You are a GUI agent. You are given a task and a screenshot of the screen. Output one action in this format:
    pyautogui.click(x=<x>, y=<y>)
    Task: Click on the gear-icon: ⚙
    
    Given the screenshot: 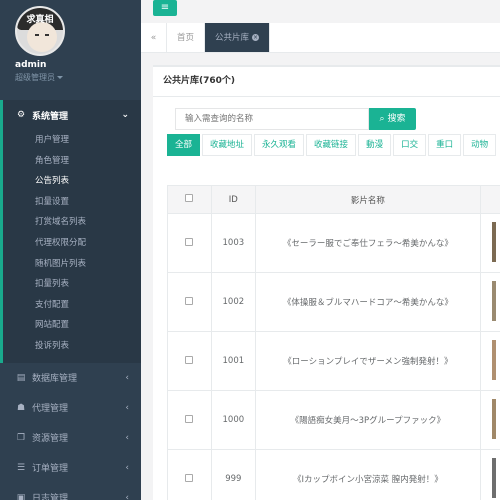 What is the action you would take?
    pyautogui.click(x=21, y=115)
    